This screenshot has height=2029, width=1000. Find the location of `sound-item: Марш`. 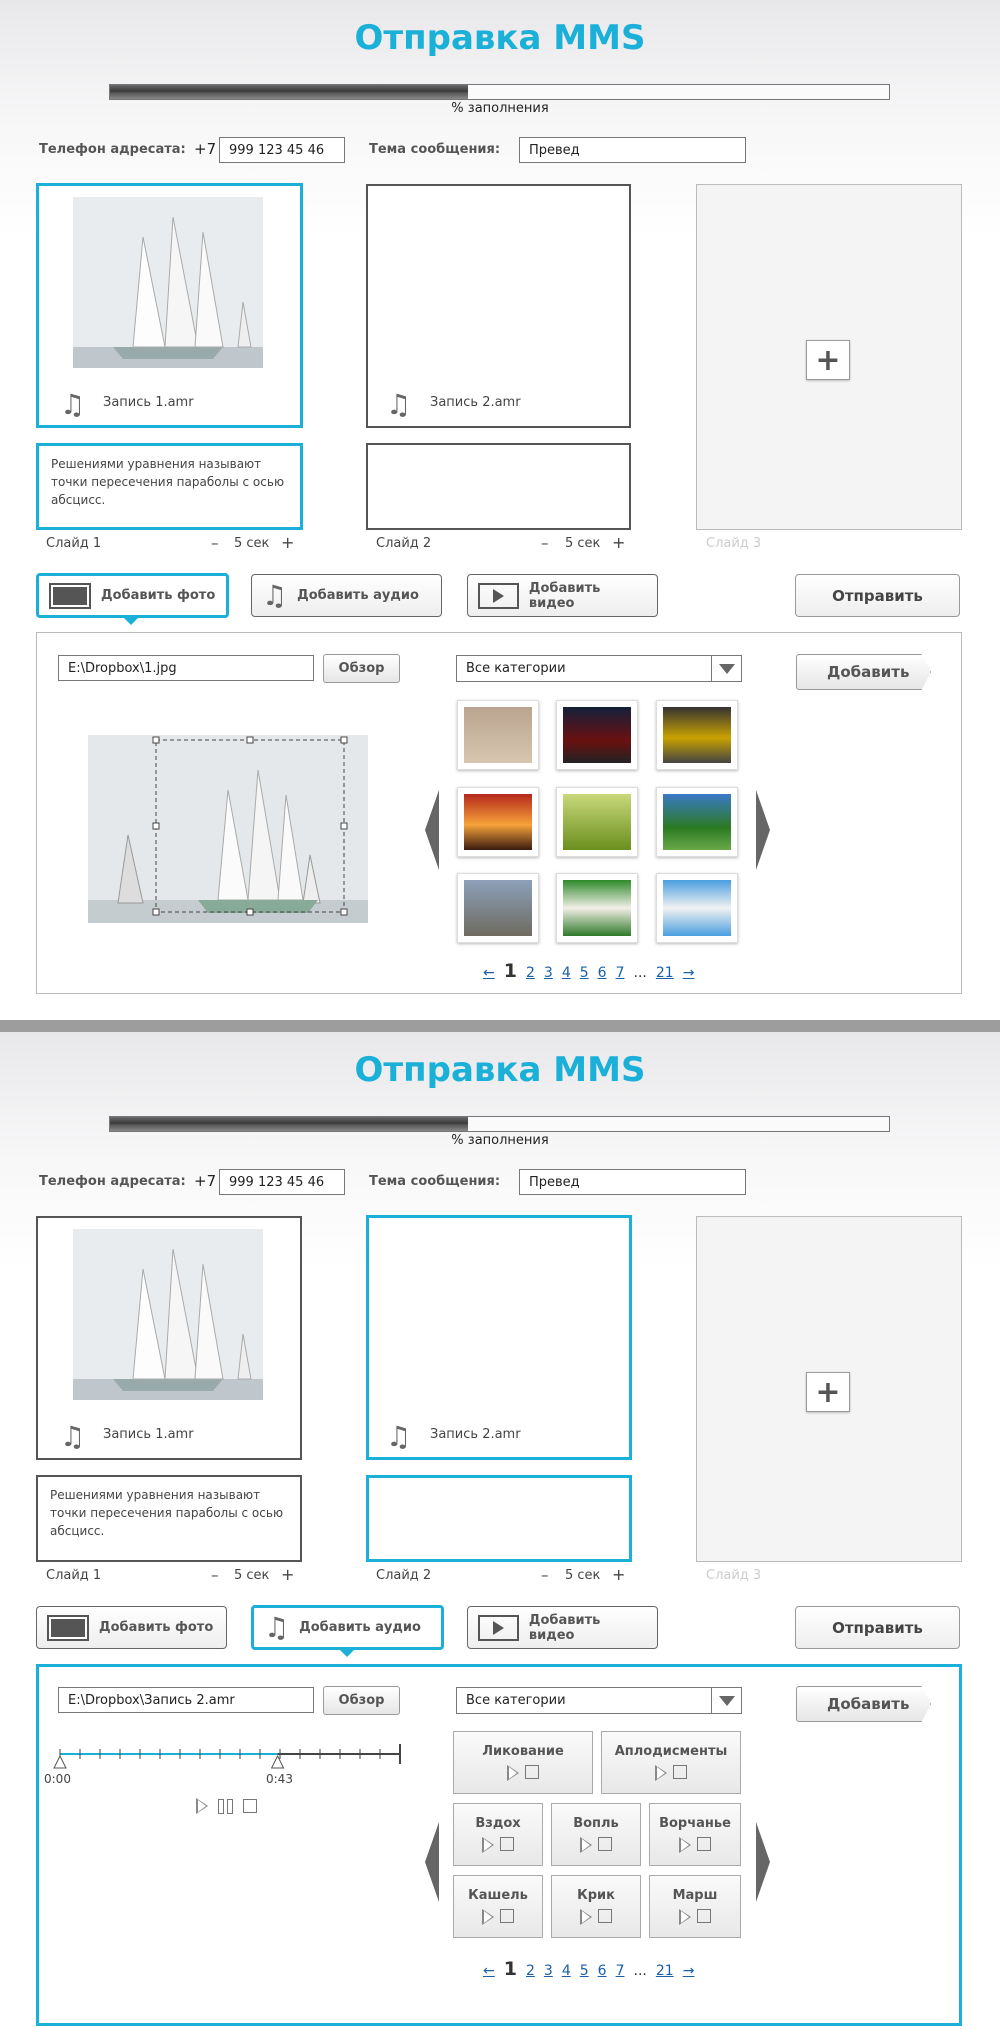

sound-item: Марш is located at coordinates (695, 1906).